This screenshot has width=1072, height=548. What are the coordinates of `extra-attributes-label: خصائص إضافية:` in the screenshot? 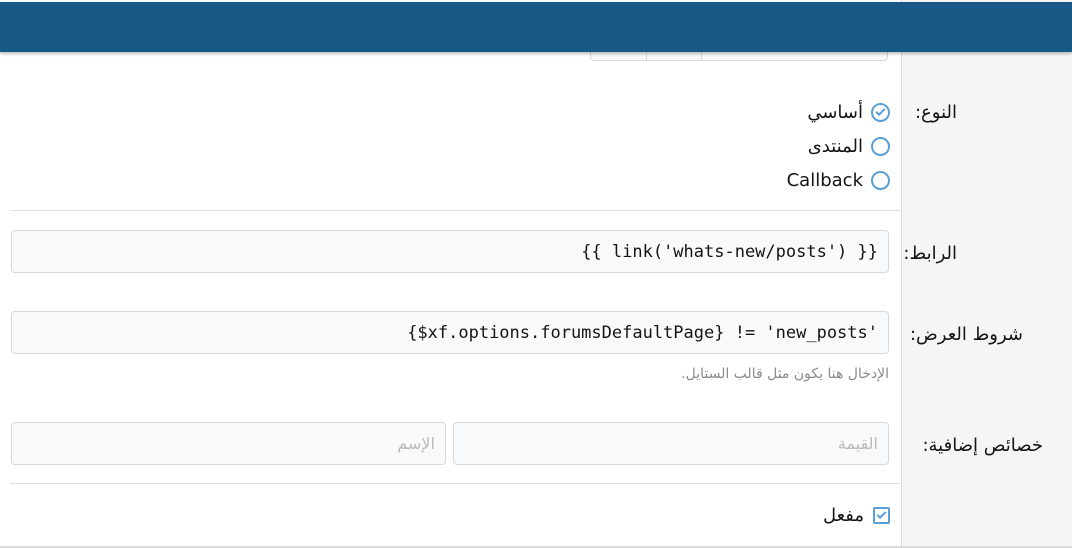 It's located at (982, 445).